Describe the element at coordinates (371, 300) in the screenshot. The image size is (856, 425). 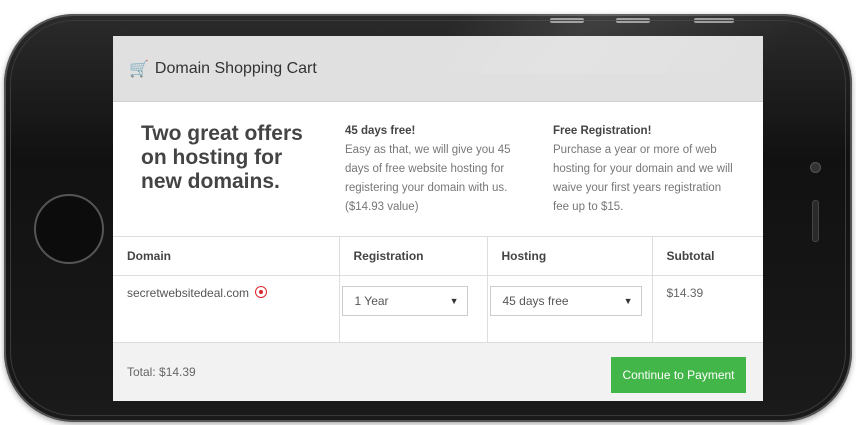
I see `registration-value: 1 Year` at that location.